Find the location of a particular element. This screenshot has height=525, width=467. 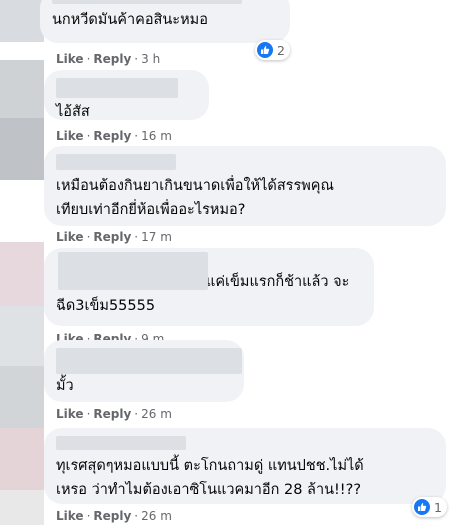

comment-actions: Like · Reply · 16 m is located at coordinates (114, 136).